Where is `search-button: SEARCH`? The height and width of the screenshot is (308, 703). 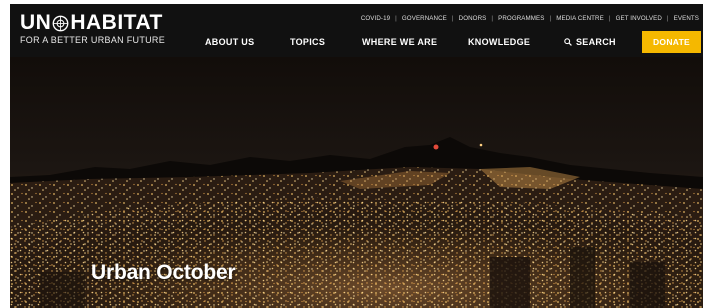 search-button: SEARCH is located at coordinates (590, 42).